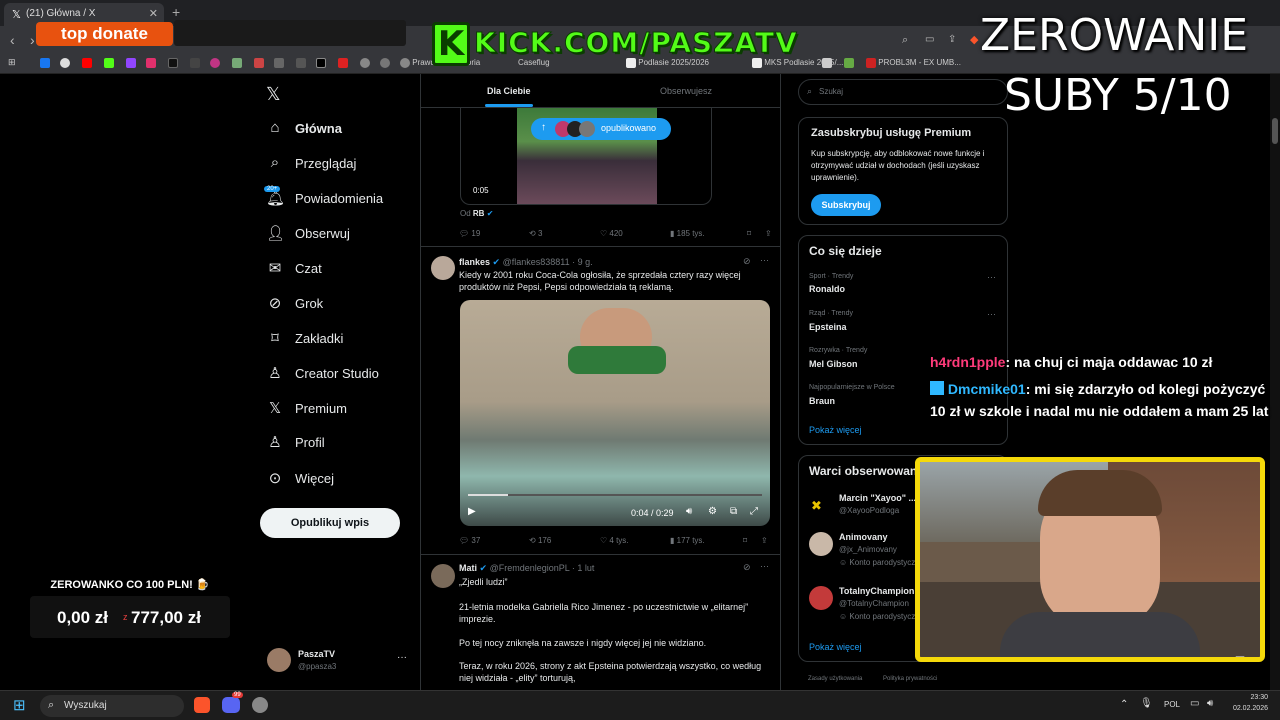  Describe the element at coordinates (195, 63) in the screenshot. I see `tip-icon` at that location.